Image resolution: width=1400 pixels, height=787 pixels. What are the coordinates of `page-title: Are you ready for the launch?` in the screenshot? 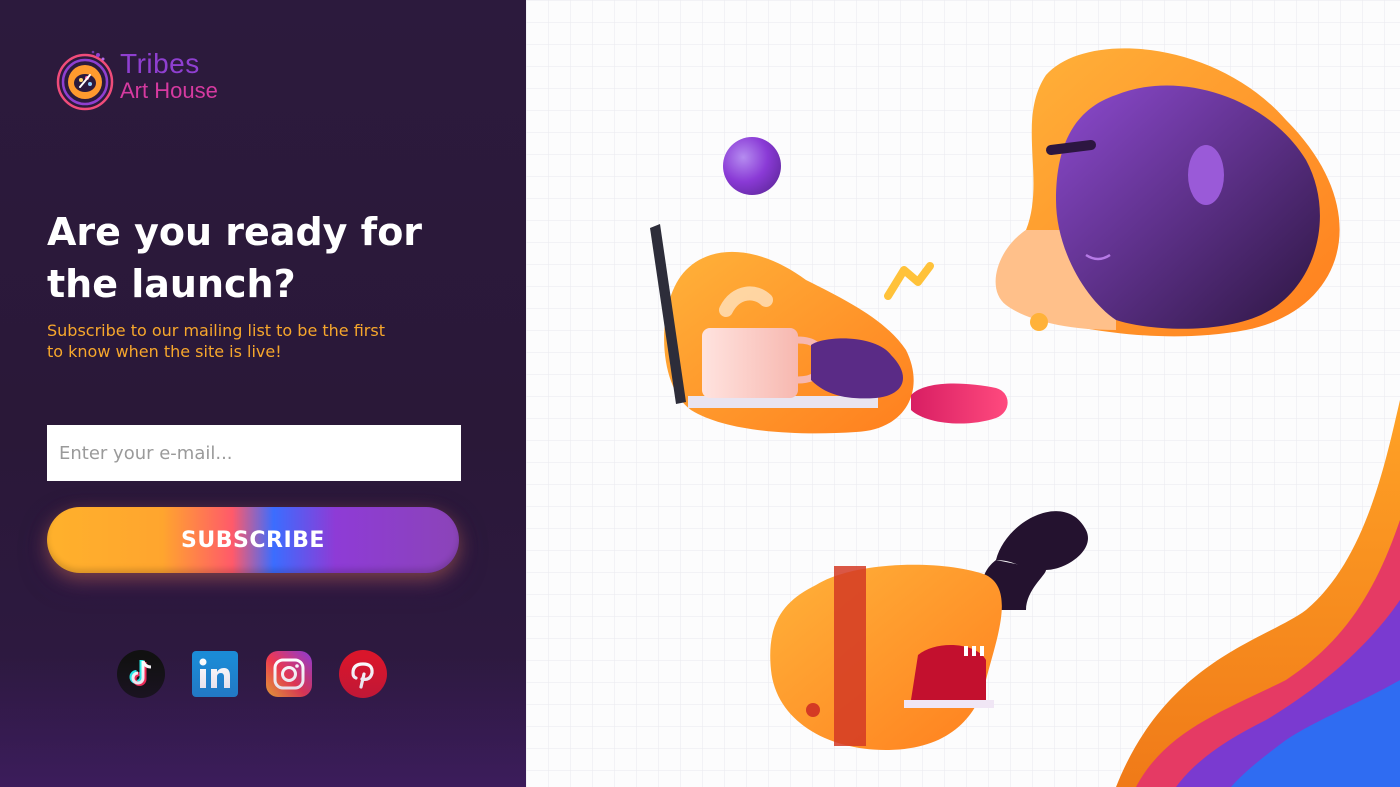 It's located at (235, 258).